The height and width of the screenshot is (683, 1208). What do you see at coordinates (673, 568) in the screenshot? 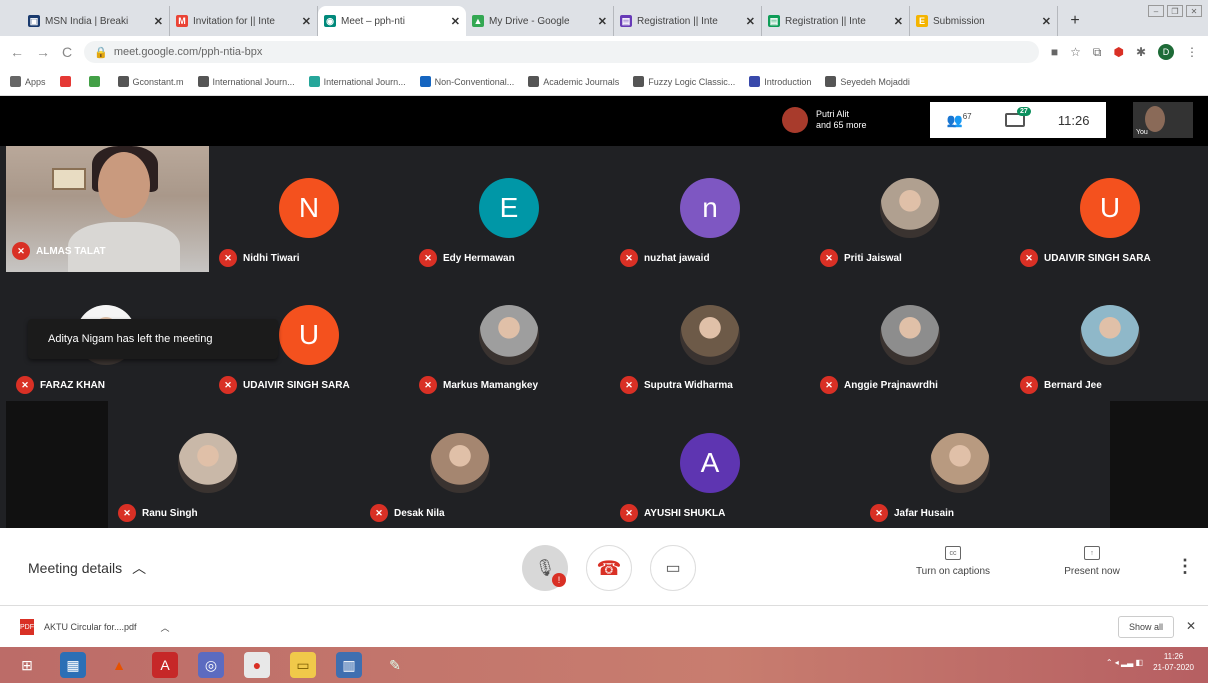
I see `camera-button: ▭` at bounding box center [673, 568].